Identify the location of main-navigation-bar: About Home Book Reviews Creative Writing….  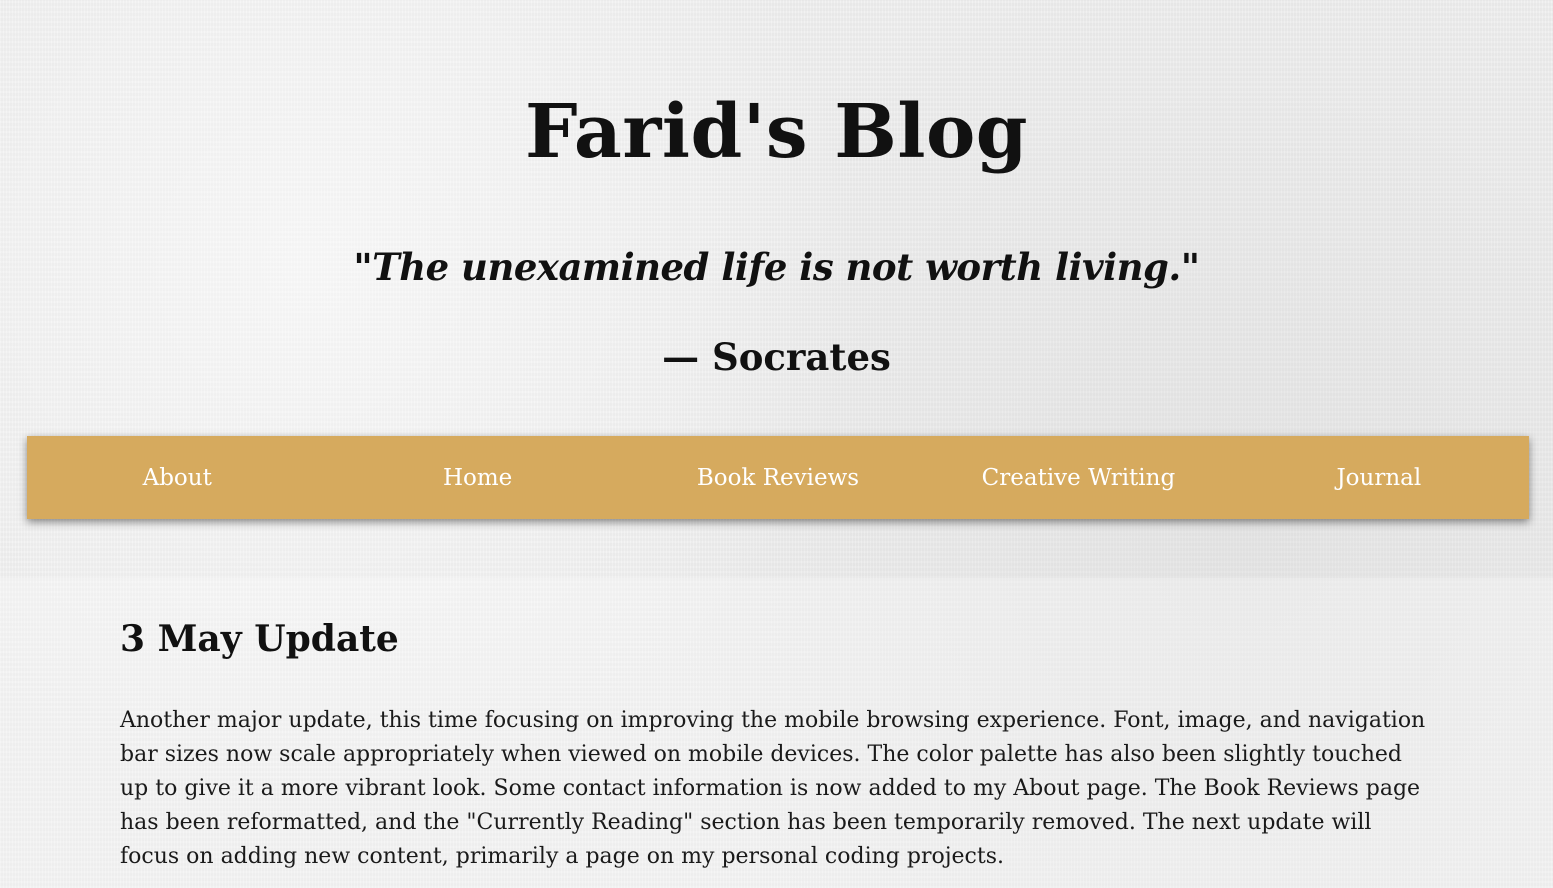
(778, 477).